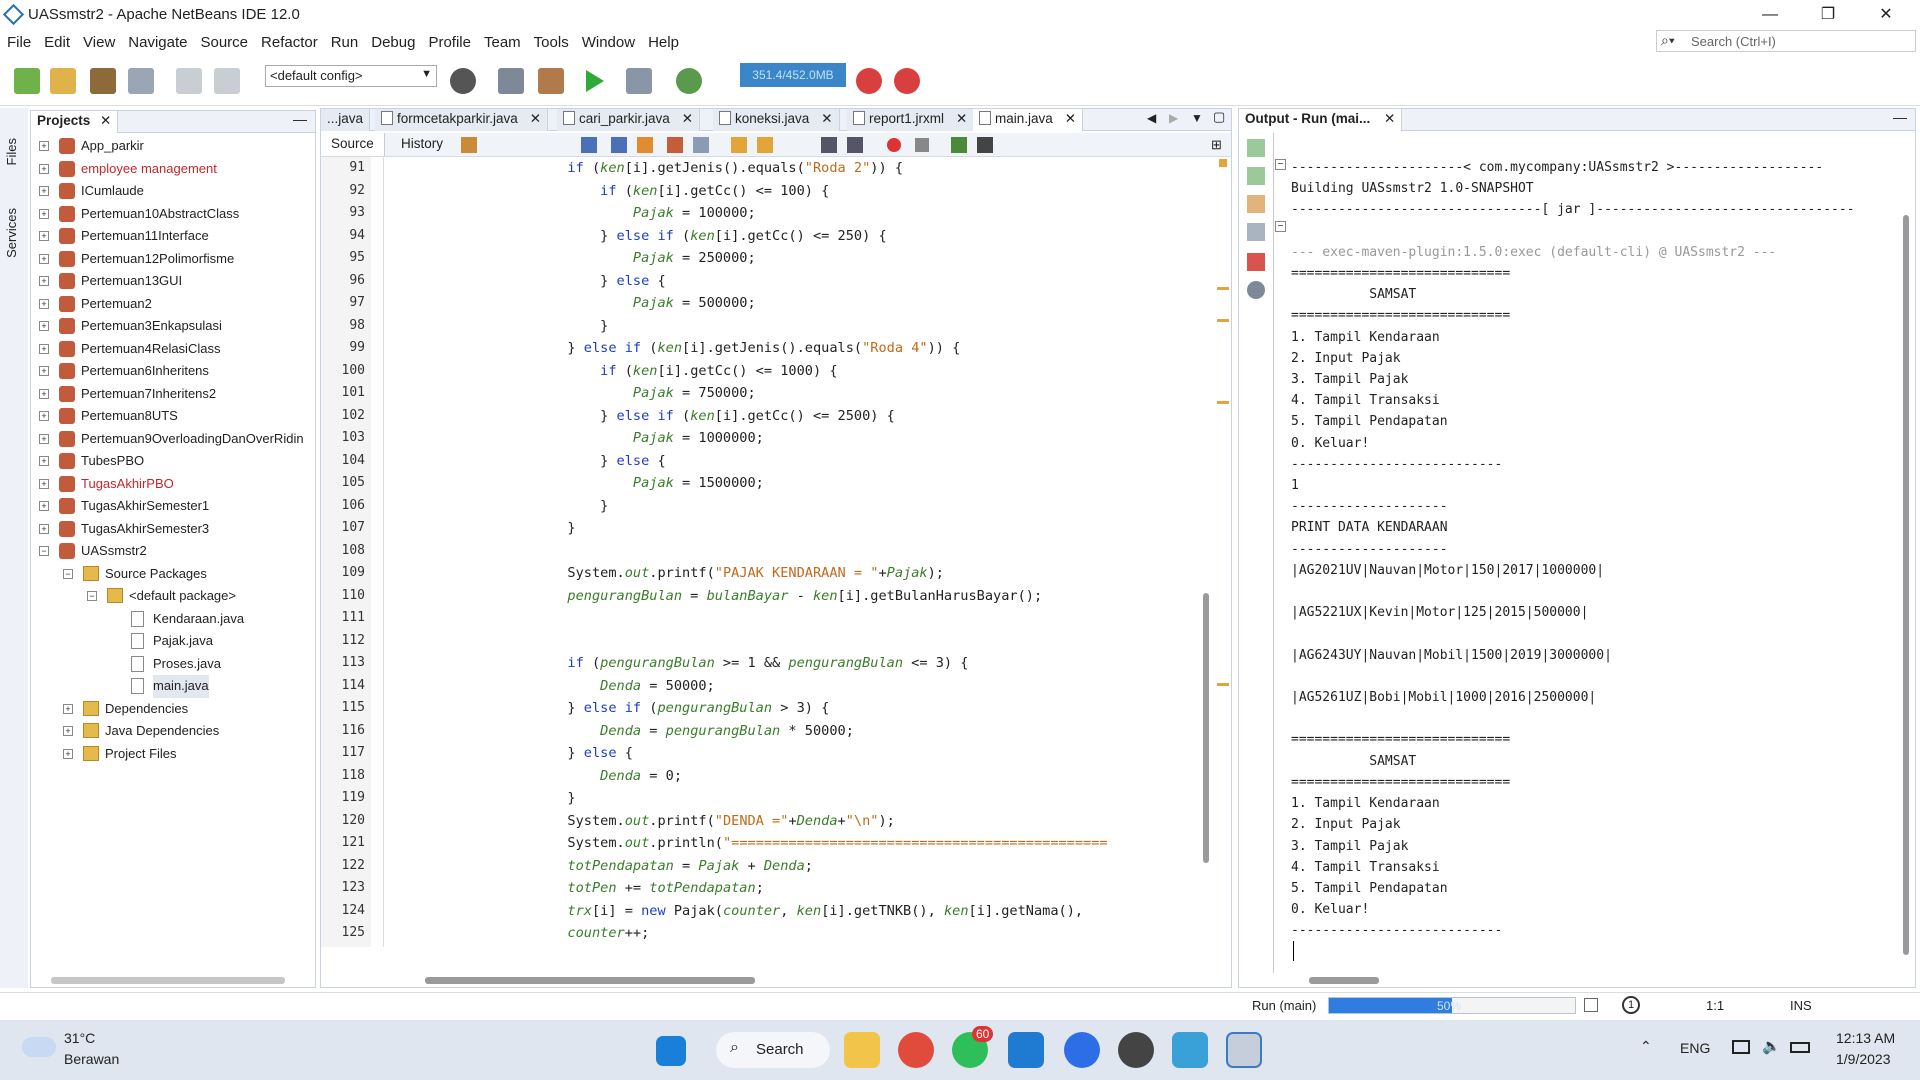 This screenshot has height=1080, width=1920. What do you see at coordinates (174, 259) in the screenshot?
I see `tree-project-item: + Pertemuan12Polimorfisme` at bounding box center [174, 259].